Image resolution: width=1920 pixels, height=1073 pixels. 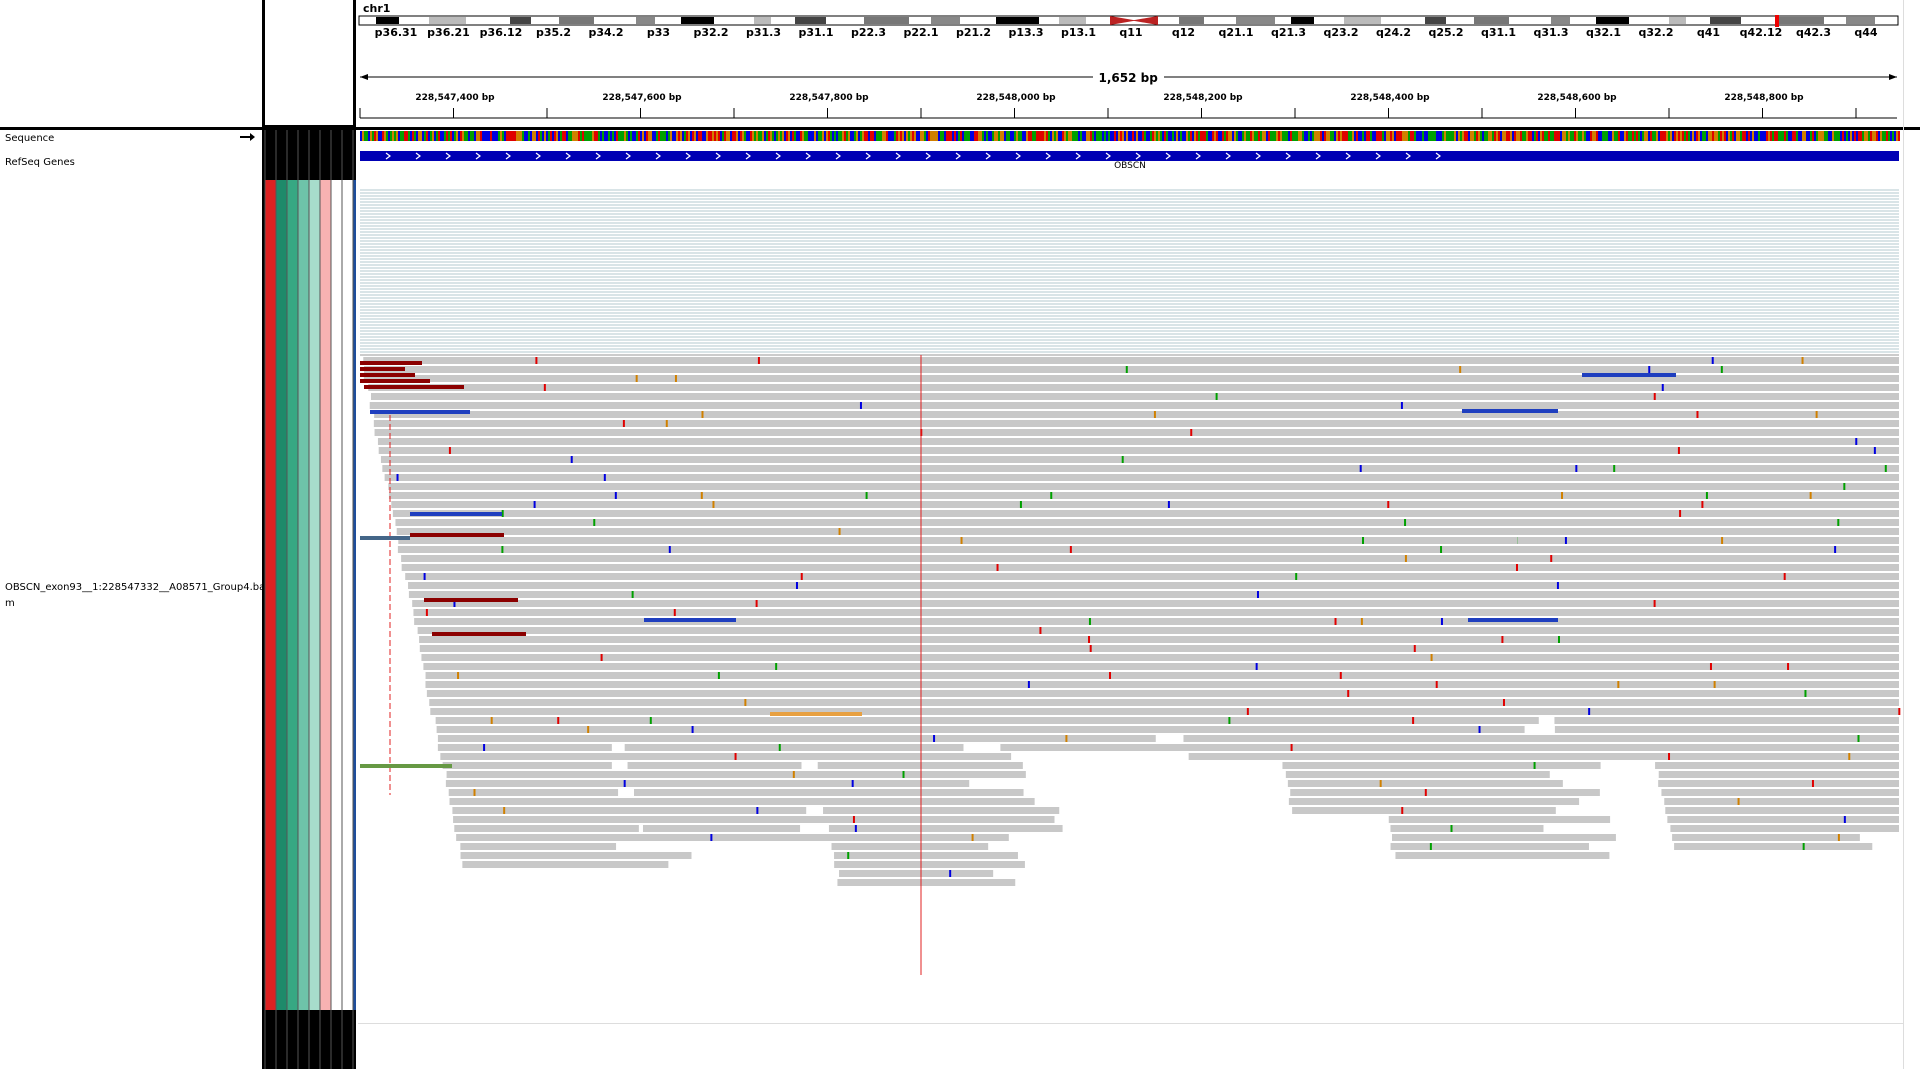 What do you see at coordinates (1129, 156) in the screenshot?
I see `gene-obscn` at bounding box center [1129, 156].